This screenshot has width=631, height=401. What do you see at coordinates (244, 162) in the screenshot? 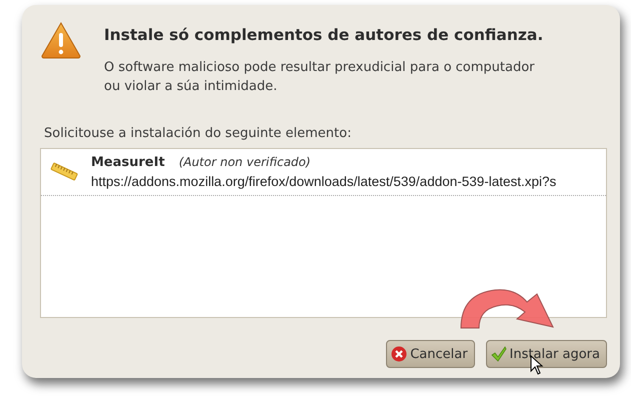
I see `author-note: (Autor non verificado)` at bounding box center [244, 162].